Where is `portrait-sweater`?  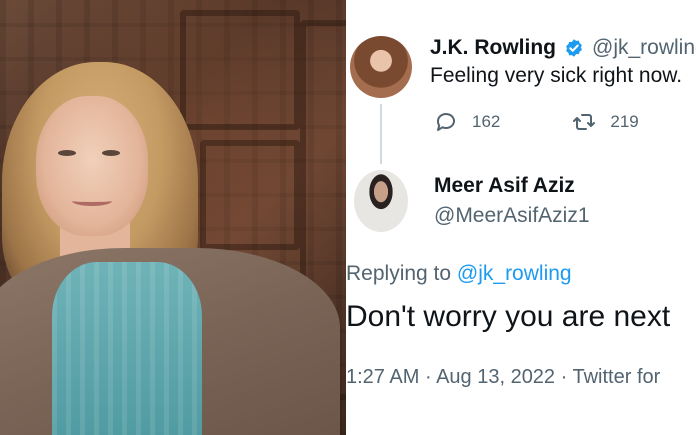 portrait-sweater is located at coordinates (127, 348).